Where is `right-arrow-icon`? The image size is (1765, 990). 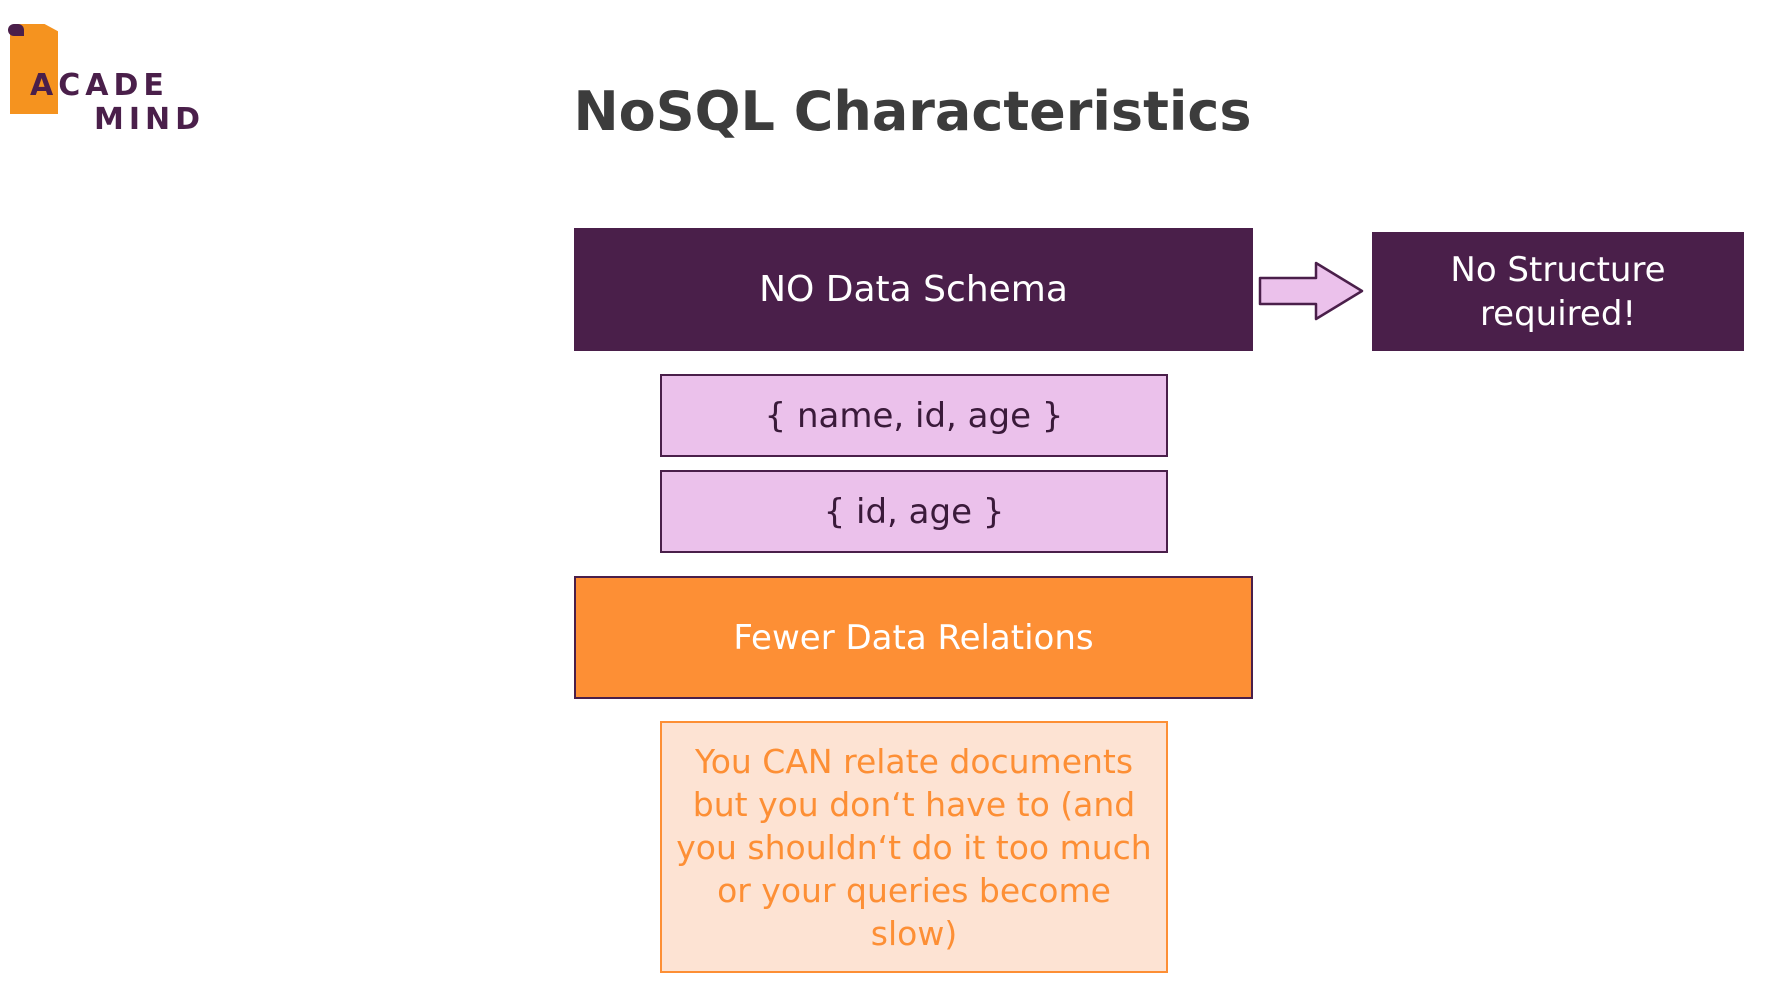
right-arrow-icon is located at coordinates (1311, 291).